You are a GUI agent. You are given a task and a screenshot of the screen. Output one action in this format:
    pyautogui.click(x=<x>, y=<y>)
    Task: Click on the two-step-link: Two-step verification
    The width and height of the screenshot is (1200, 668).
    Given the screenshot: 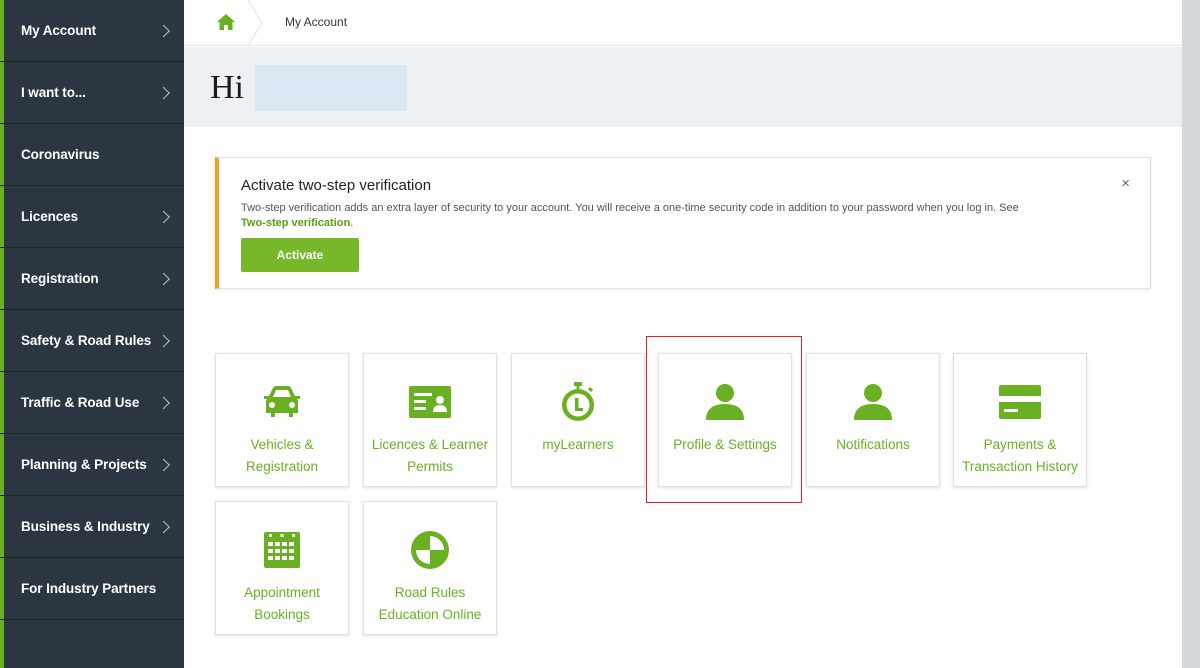 What is the action you would take?
    pyautogui.click(x=295, y=223)
    